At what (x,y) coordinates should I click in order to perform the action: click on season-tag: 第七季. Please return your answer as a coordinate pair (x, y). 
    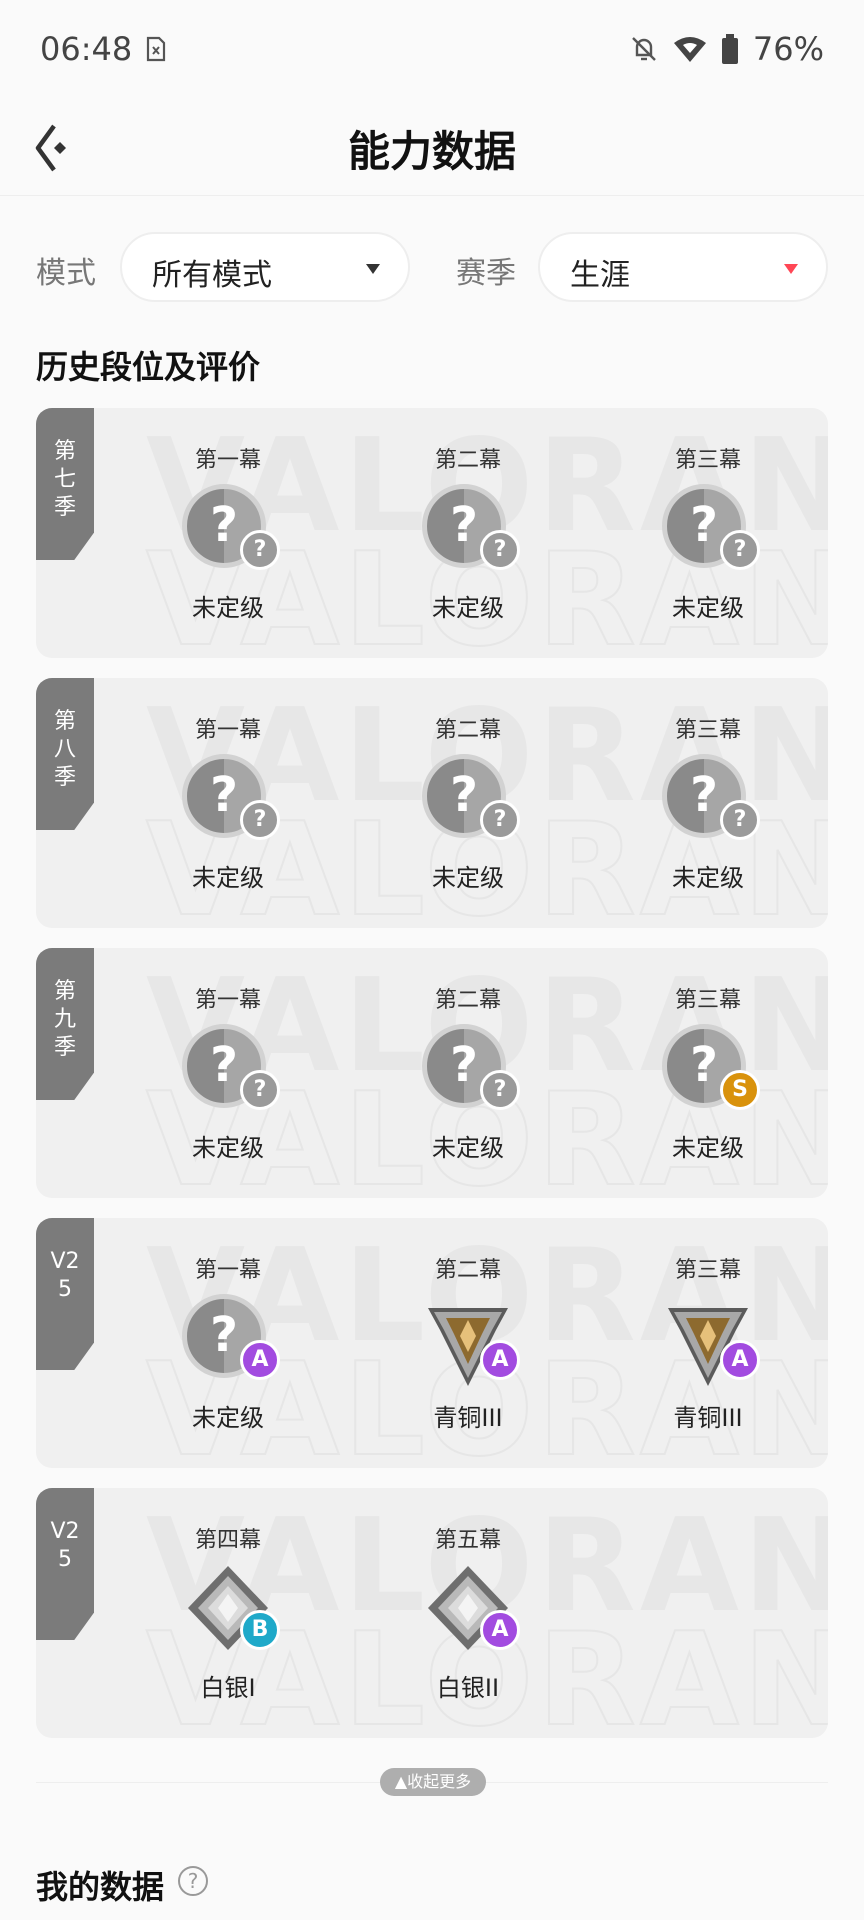
    Looking at the image, I should click on (65, 484).